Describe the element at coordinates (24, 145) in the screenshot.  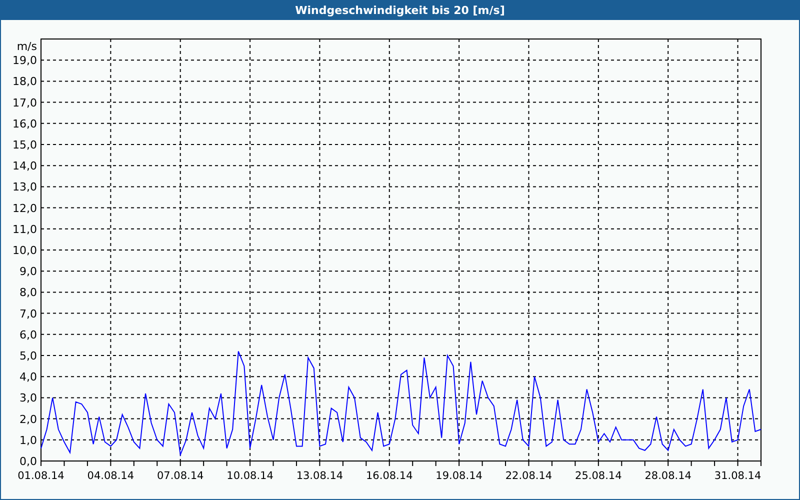
I see `y-tick-label: 15,0` at that location.